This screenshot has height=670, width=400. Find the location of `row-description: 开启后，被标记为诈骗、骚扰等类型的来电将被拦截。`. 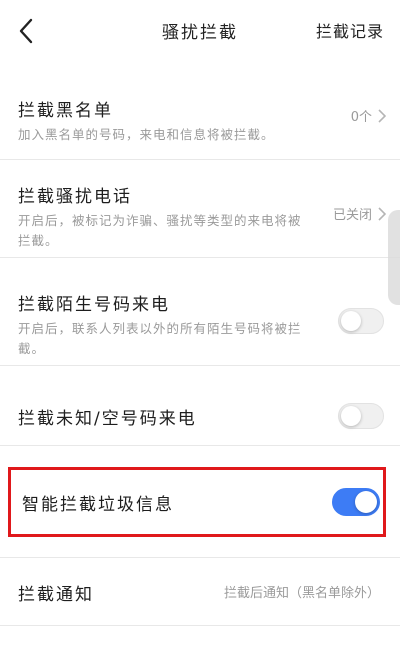

row-description: 开启后，被标记为诈骗、骚扰等类型的来电将被拦截。 is located at coordinates (160, 230).